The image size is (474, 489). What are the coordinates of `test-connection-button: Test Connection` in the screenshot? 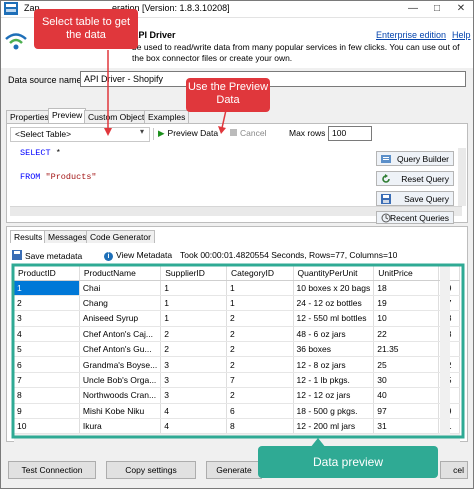 It's located at (52, 470).